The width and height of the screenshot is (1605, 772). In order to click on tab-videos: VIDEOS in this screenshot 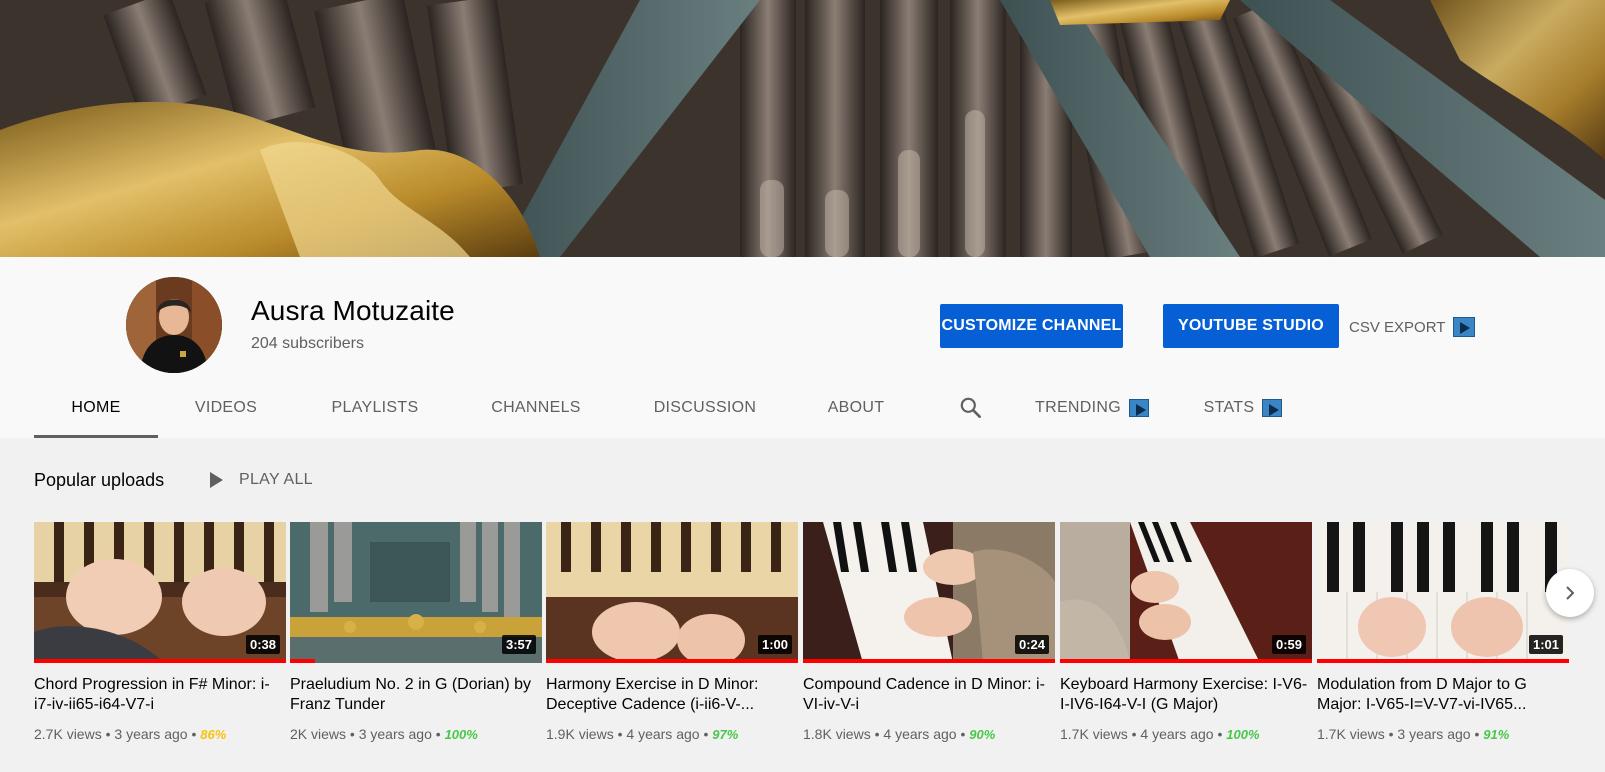, I will do `click(226, 407)`.